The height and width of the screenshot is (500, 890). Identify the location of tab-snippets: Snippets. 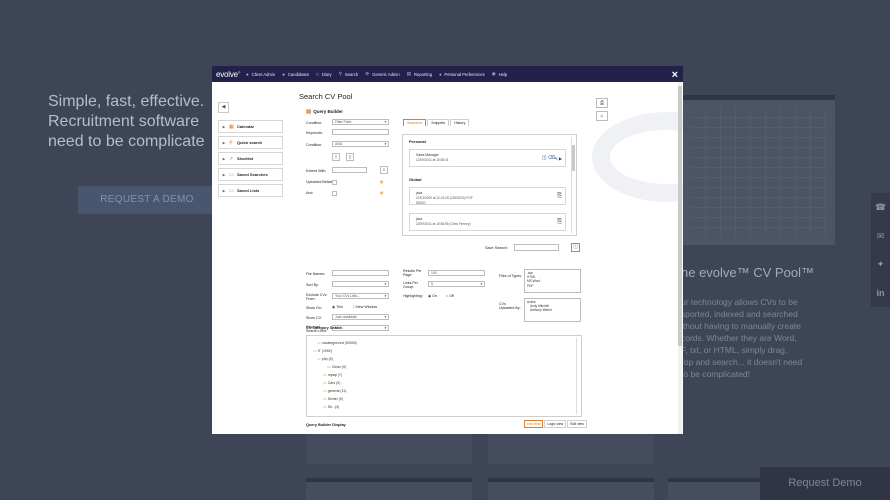
(438, 122).